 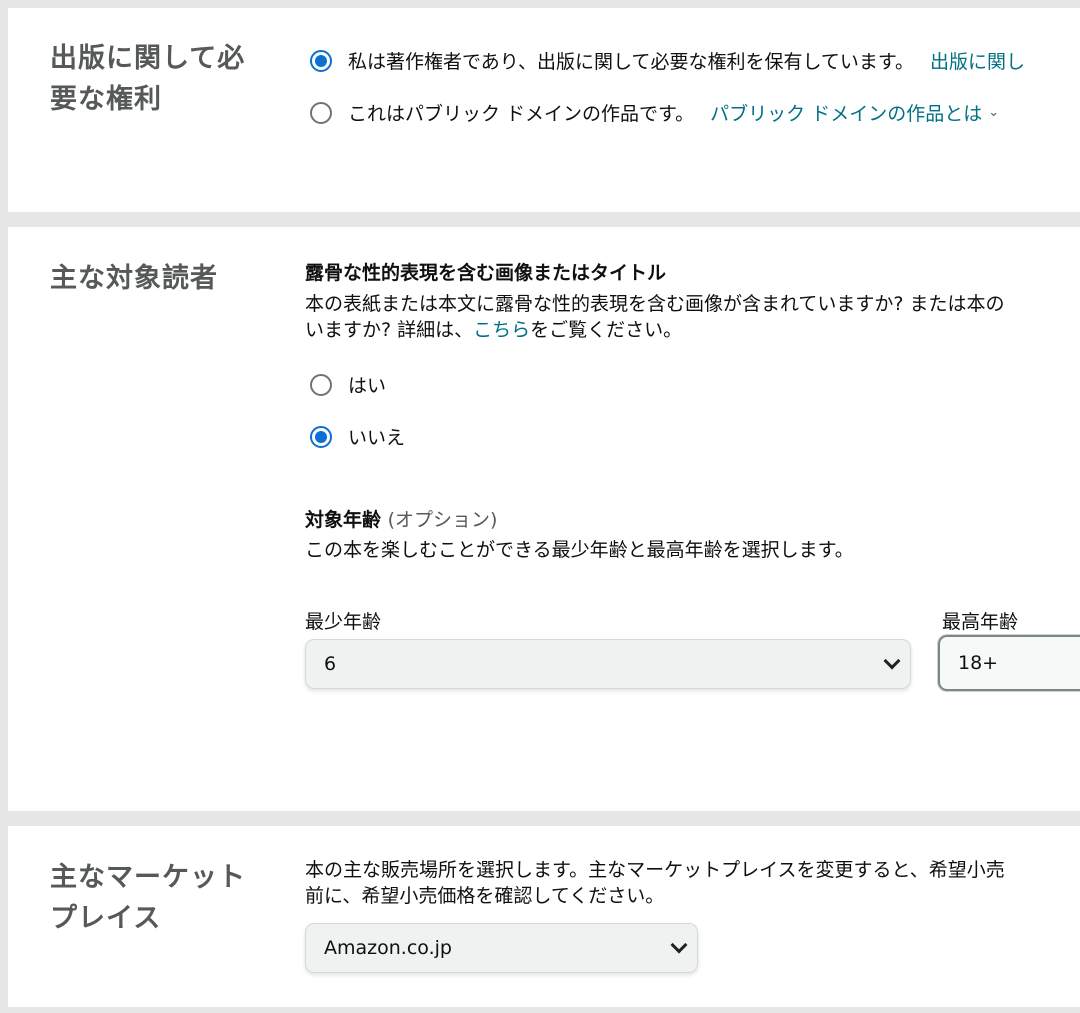 I want to click on explicit-content-description-line2: いますか? 詳細は、こちらをご覧ください。, so click(x=655, y=330).